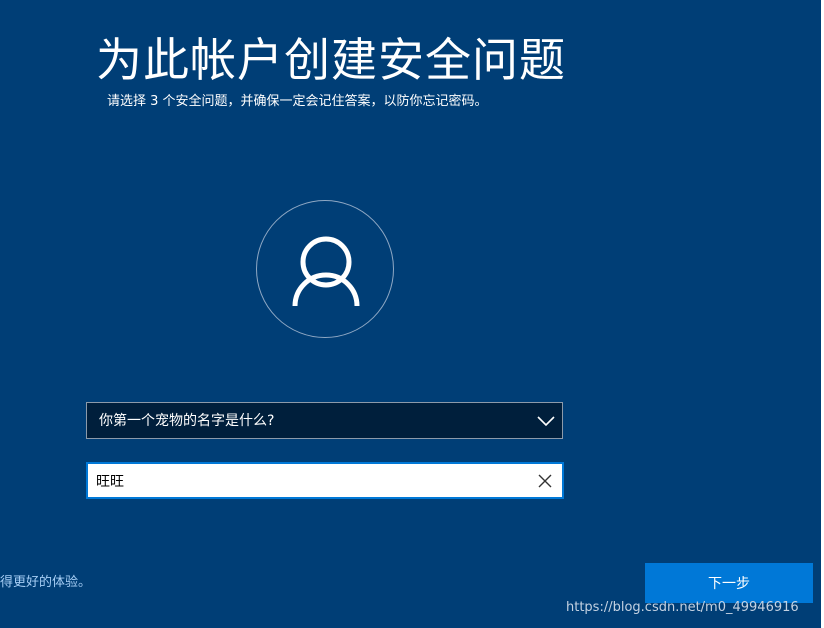  Describe the element at coordinates (331, 60) in the screenshot. I see `page-title: 为此帐户创建安全问题` at that location.